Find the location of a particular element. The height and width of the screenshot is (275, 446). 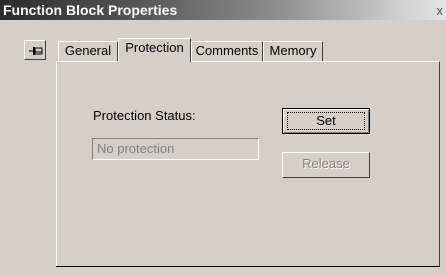

protection-status-label: Protection Status: is located at coordinates (144, 115).